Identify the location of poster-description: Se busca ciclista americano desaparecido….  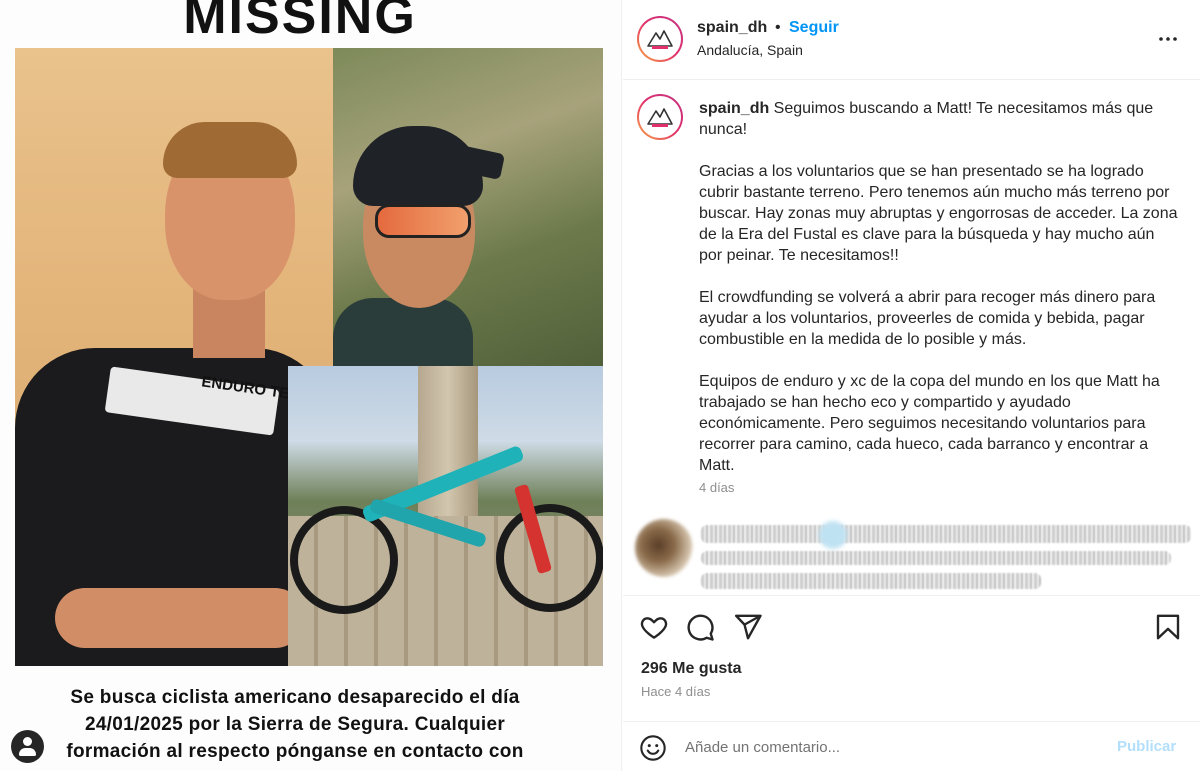
(295, 724).